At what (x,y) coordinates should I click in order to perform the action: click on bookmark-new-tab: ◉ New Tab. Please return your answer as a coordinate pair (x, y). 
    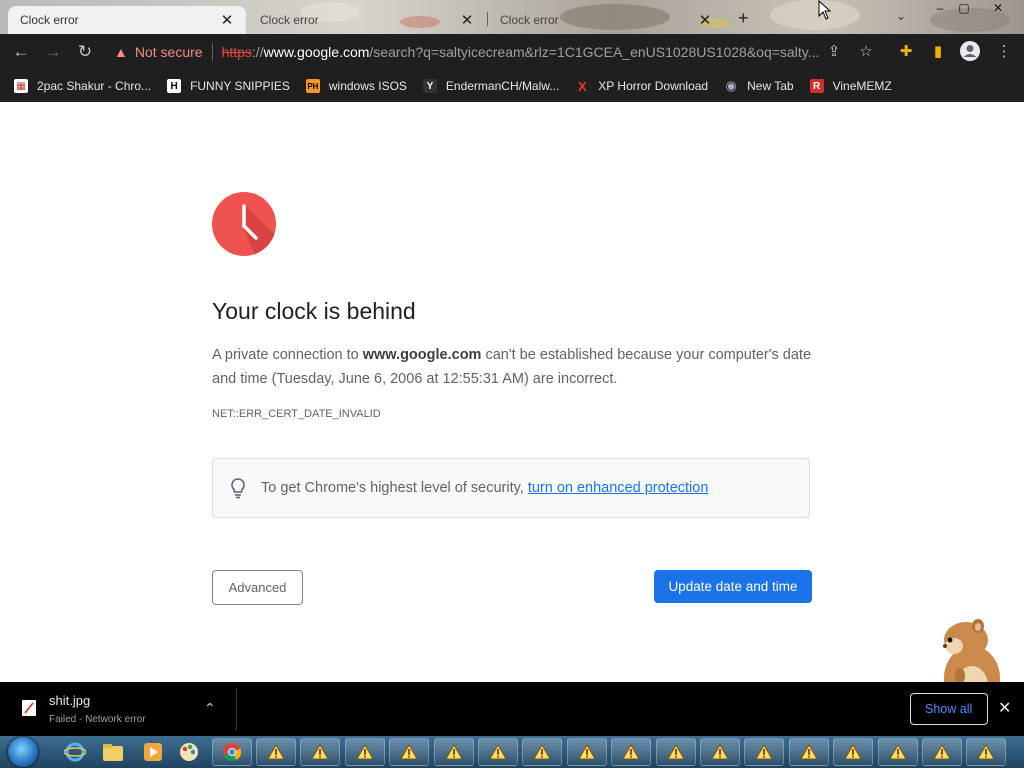
    Looking at the image, I should click on (759, 85).